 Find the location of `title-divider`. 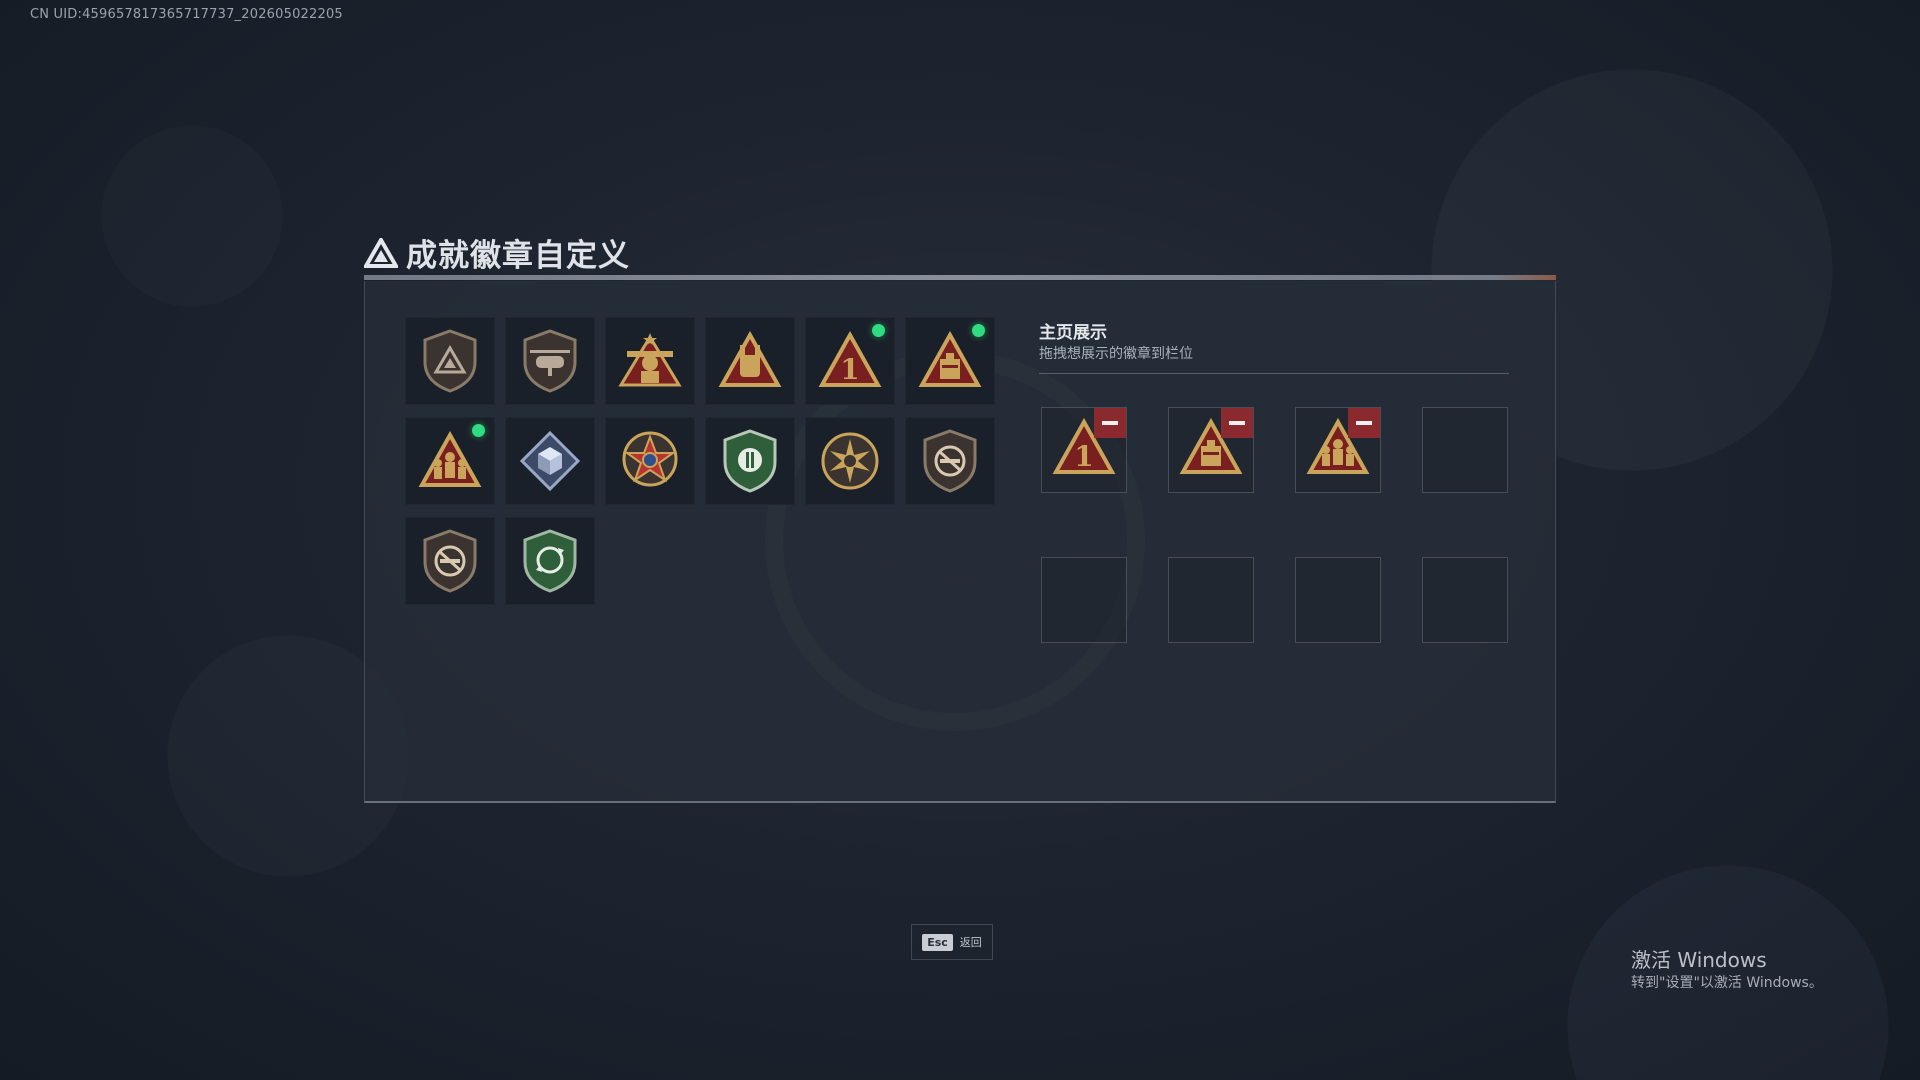

title-divider is located at coordinates (960, 277).